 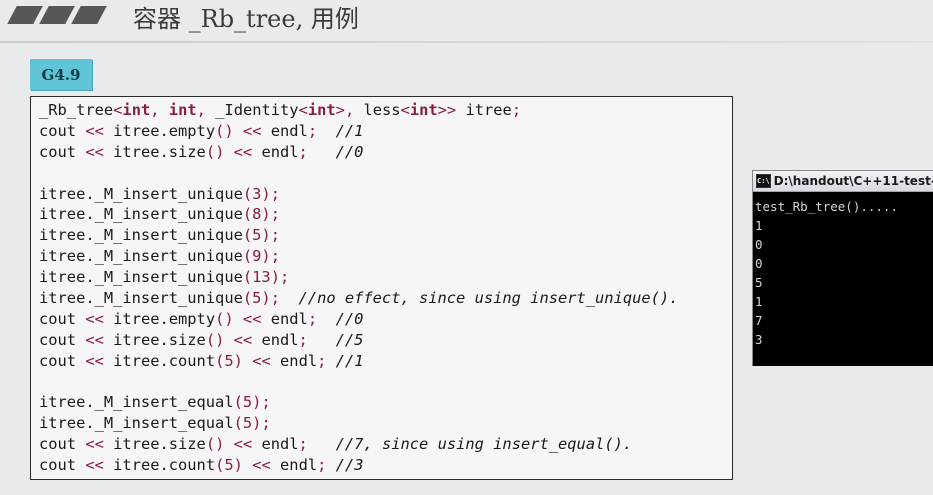 I want to click on console-icon: C:\, so click(x=763, y=181).